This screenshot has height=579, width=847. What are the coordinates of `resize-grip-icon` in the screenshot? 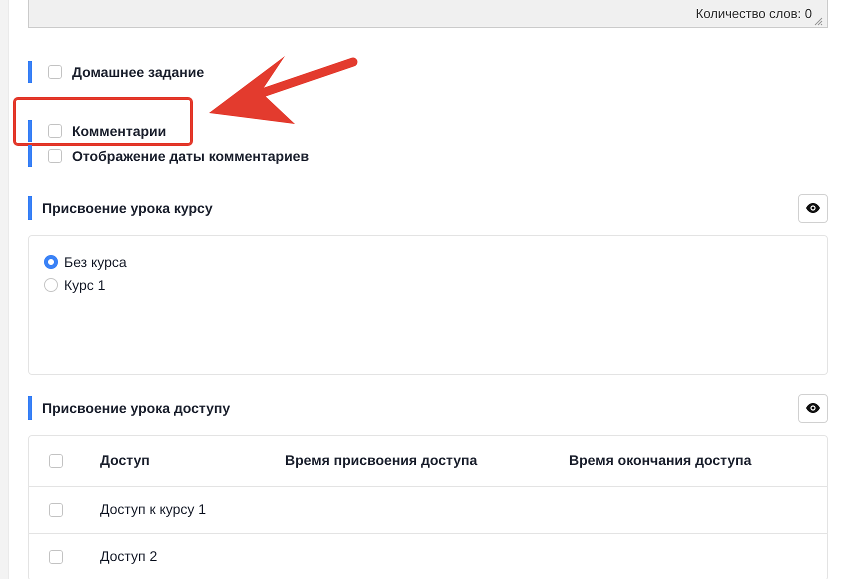 It's located at (818, 21).